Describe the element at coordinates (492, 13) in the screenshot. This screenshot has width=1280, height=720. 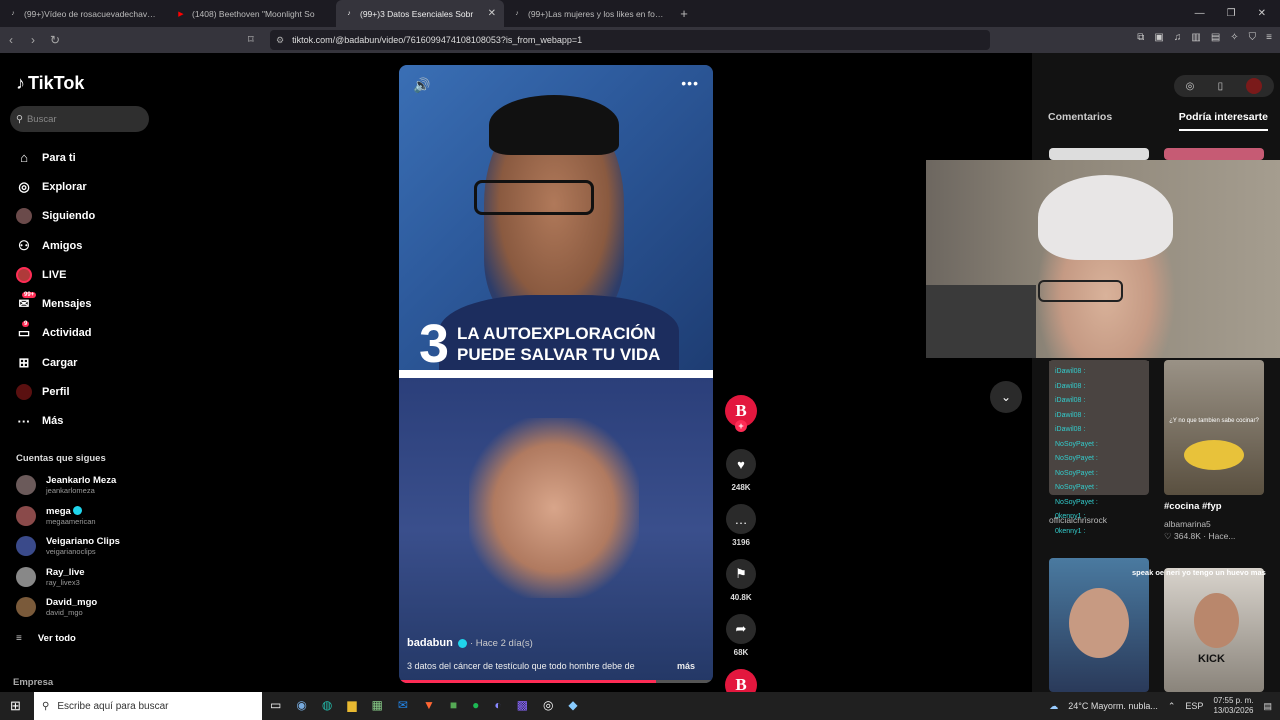
I see `close-tab-icon: ✕` at that location.